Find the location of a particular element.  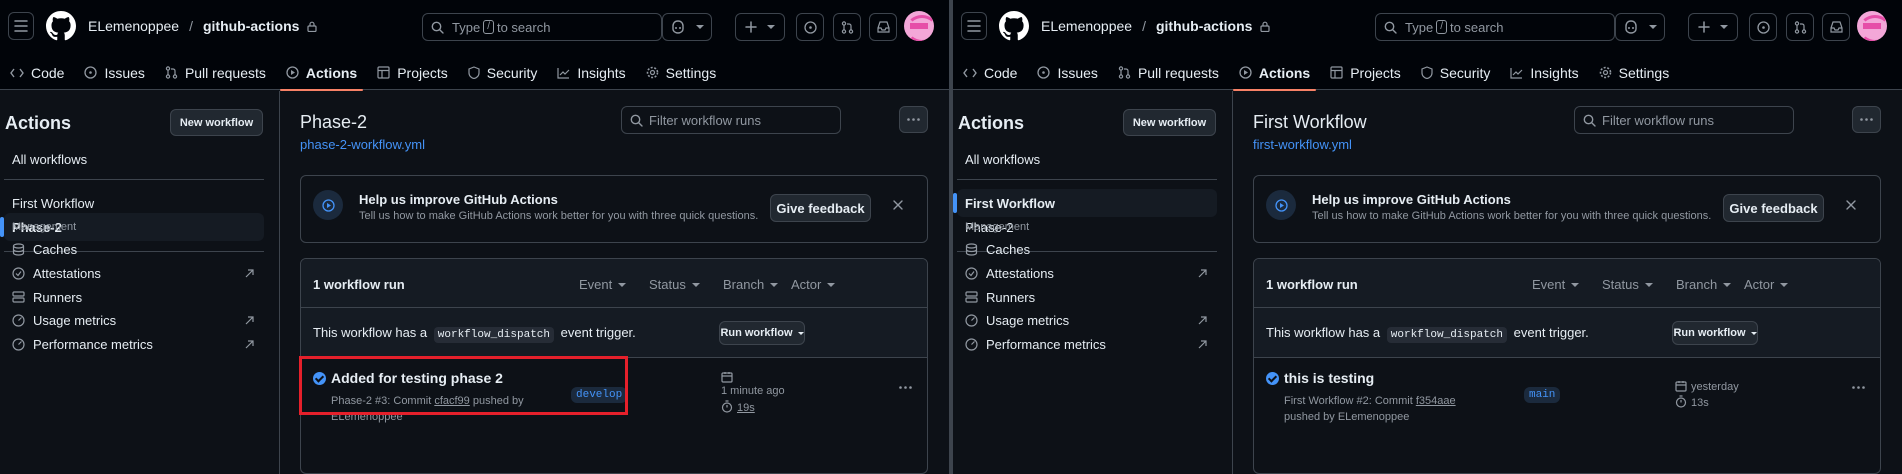

run-title: this is testing is located at coordinates (1329, 378).